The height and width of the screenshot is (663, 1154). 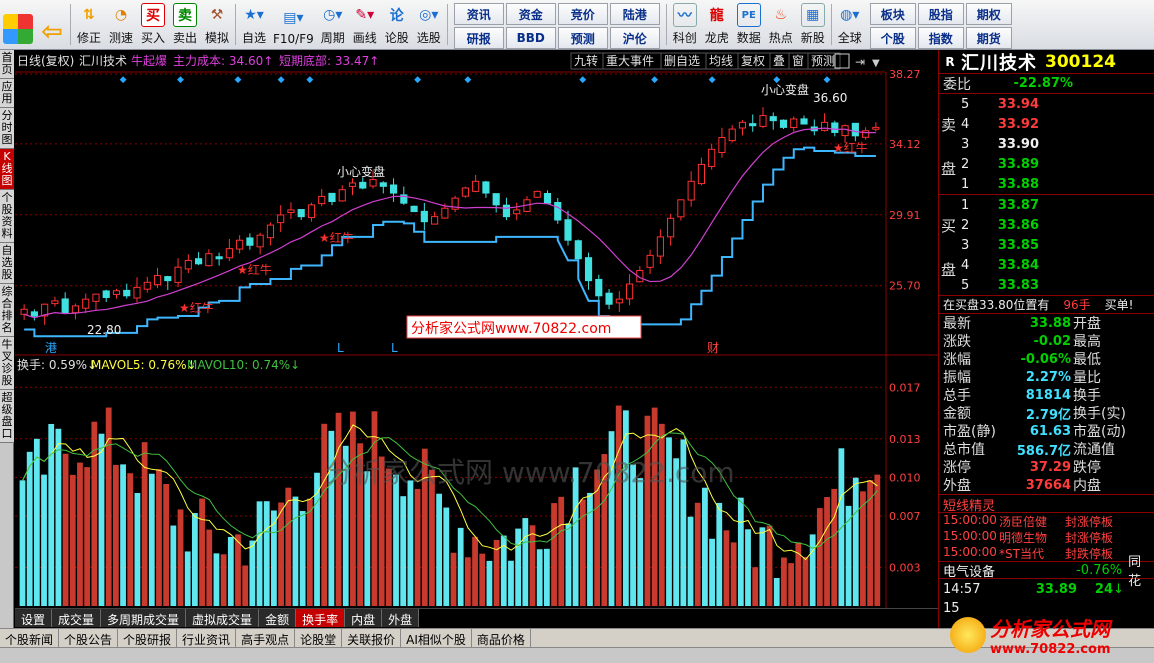 I want to click on news-tab: 关联报价, so click(x=372, y=638).